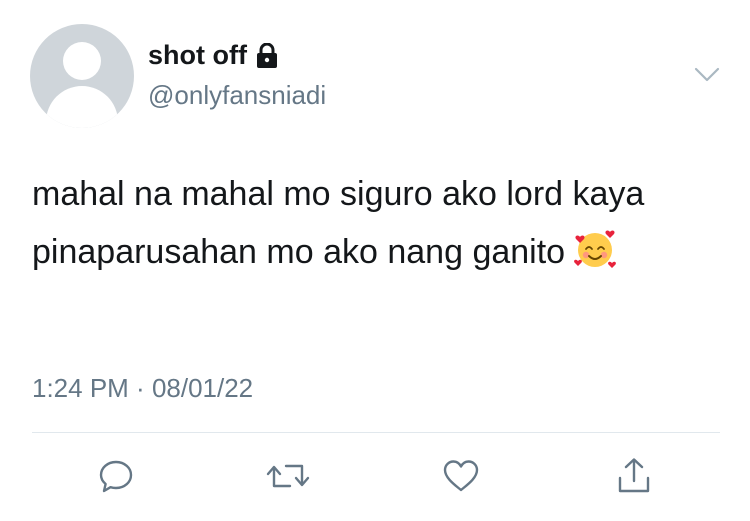 This screenshot has width=750, height=521. I want to click on chevron-down-icon, so click(707, 74).